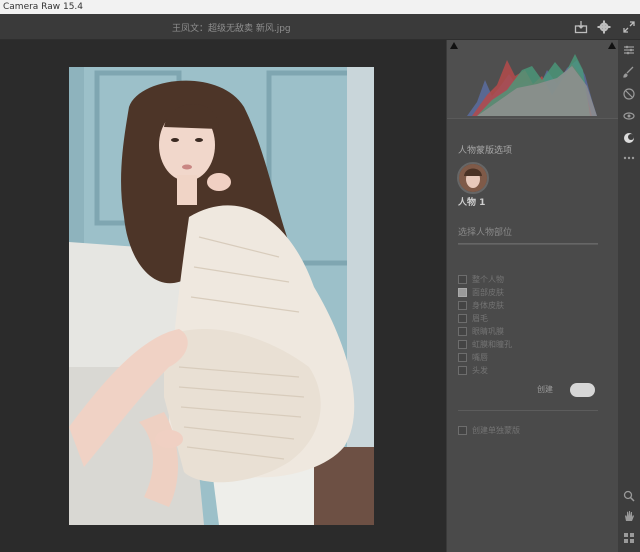 Image resolution: width=640 pixels, height=552 pixels. I want to click on grid-icon, so click(629, 538).